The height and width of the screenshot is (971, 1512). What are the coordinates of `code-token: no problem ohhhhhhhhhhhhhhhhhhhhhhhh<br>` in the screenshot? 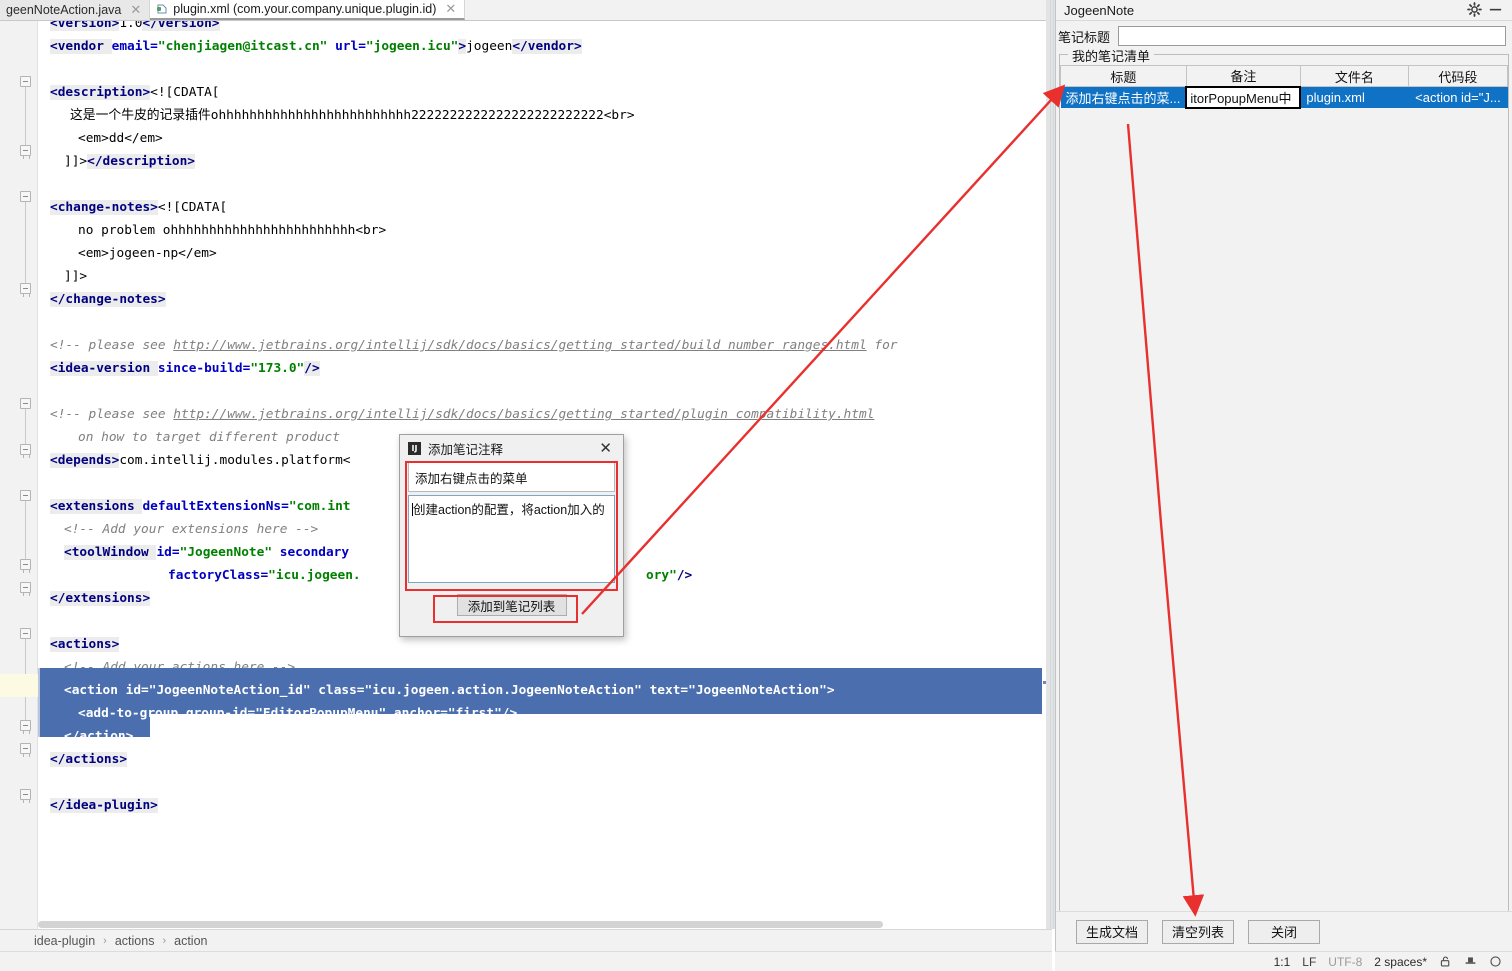 It's located at (232, 230).